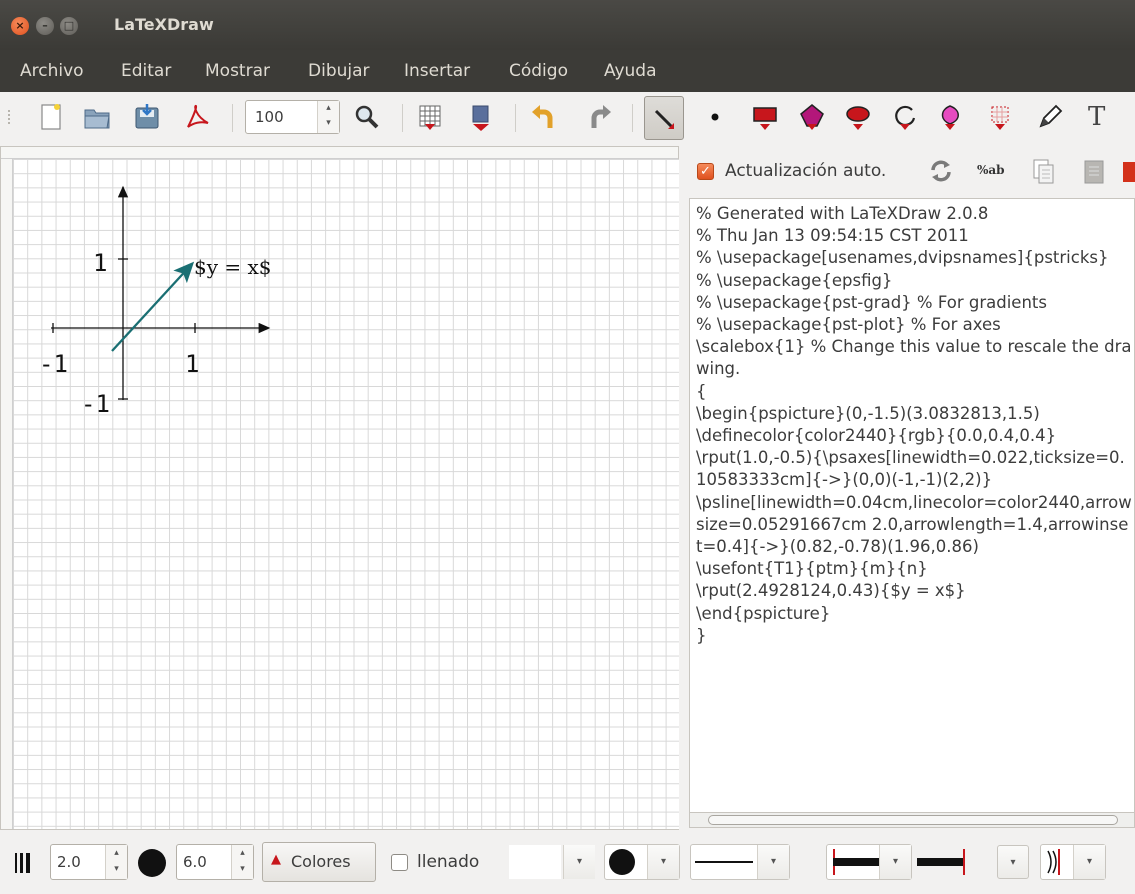  I want to click on maximize-window-button: □, so click(69, 26).